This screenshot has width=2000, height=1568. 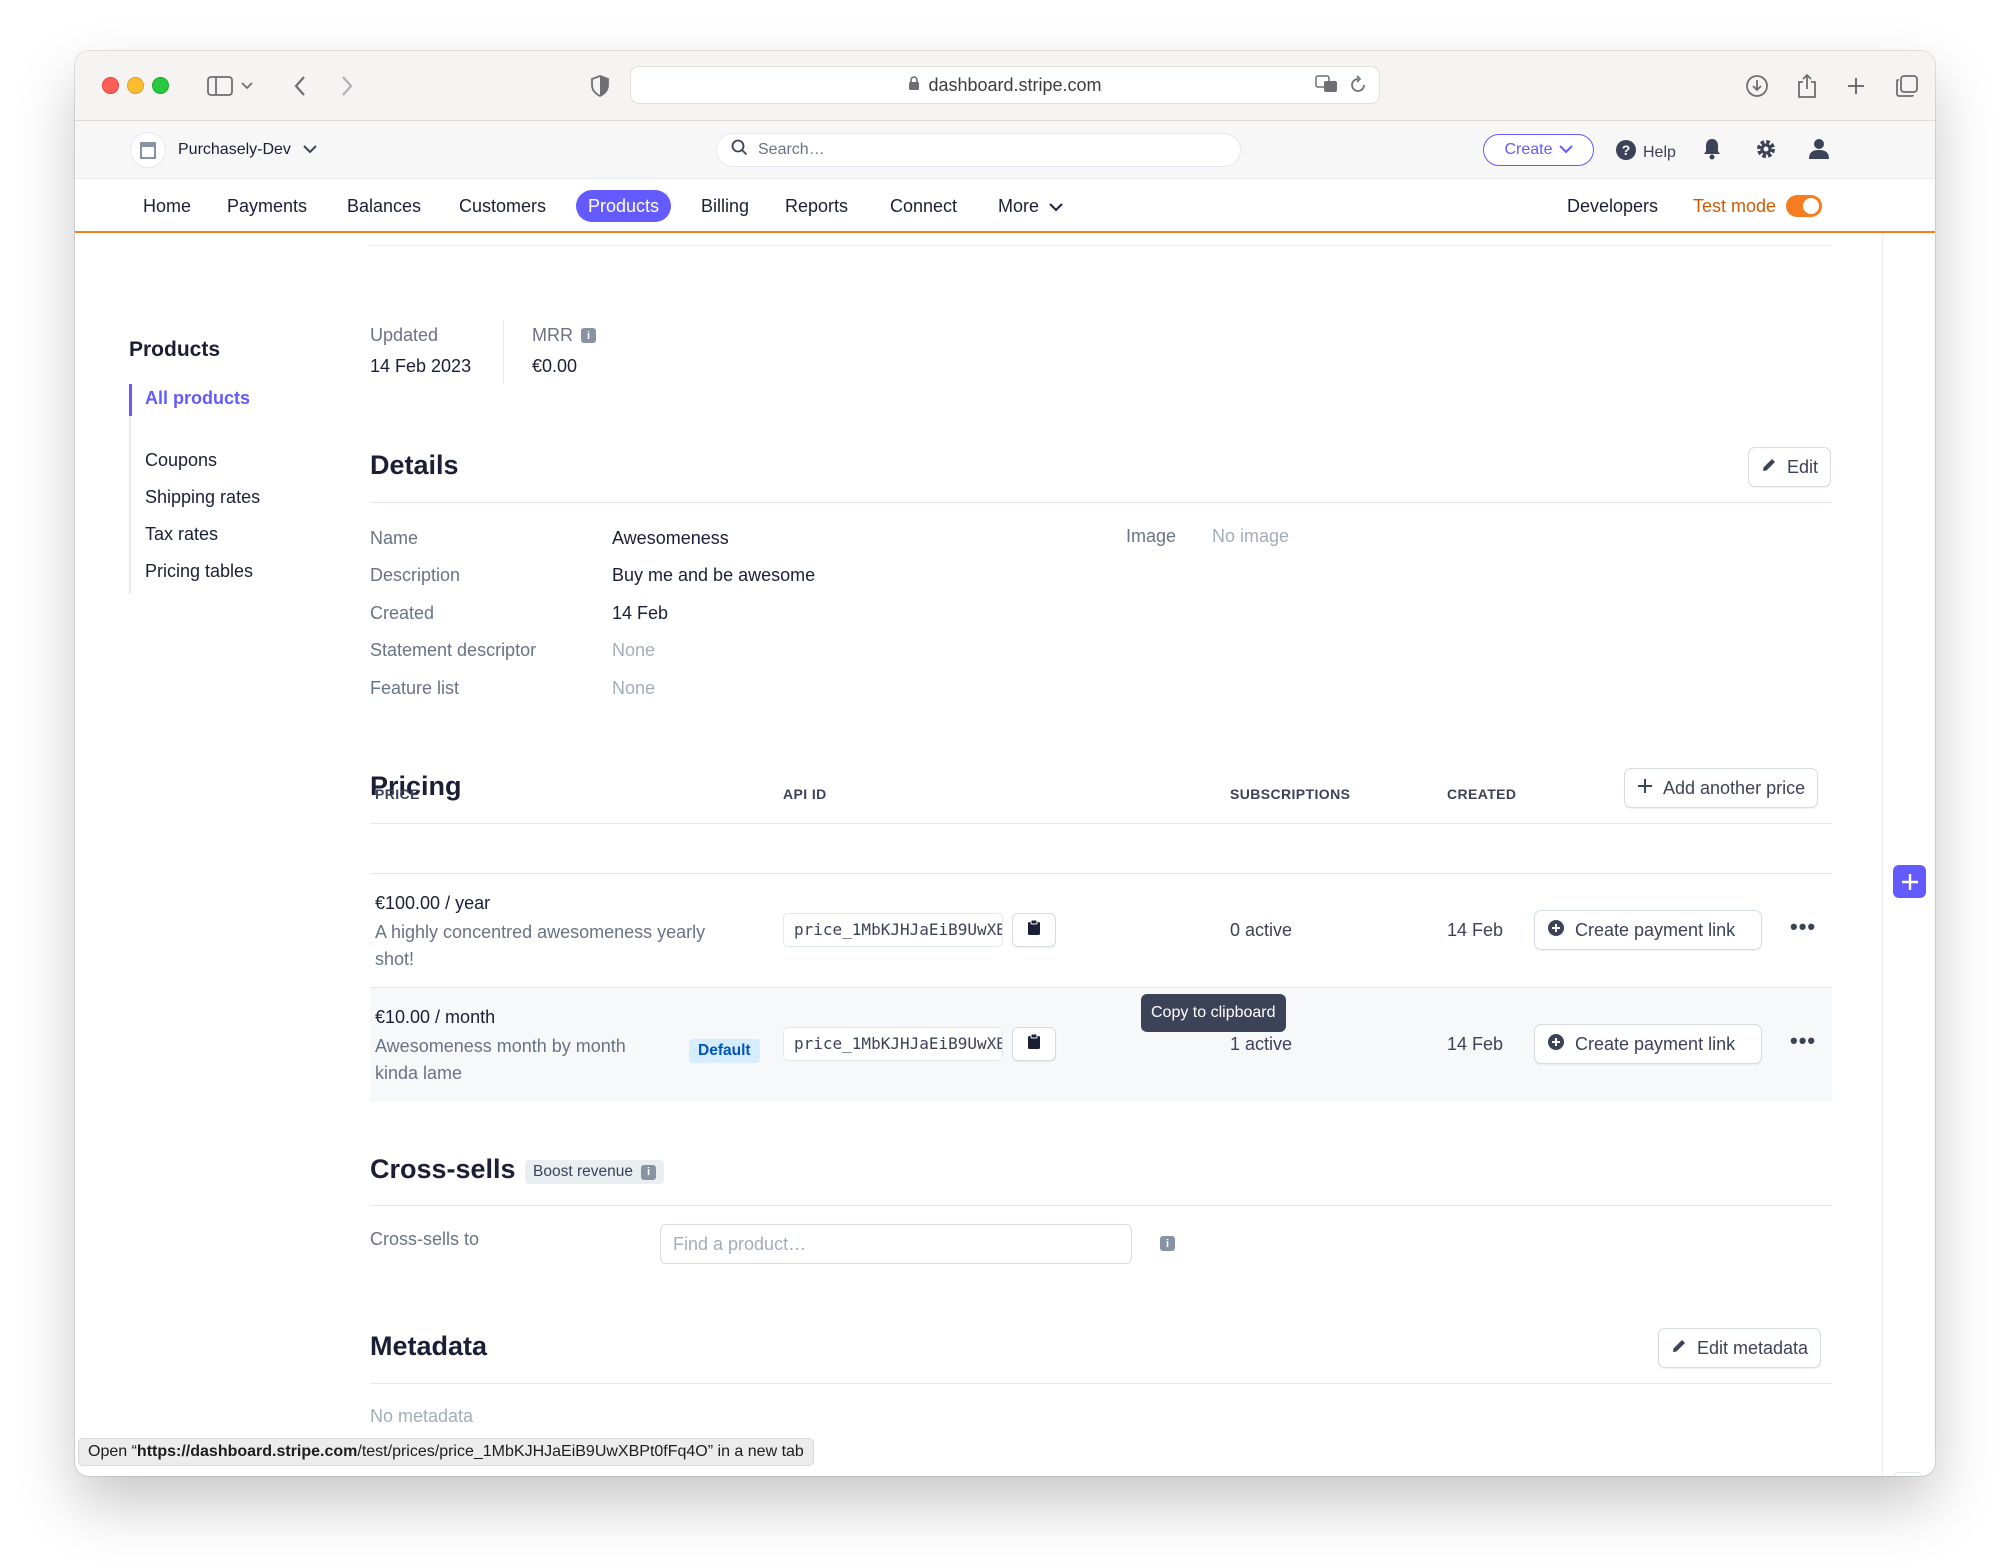 What do you see at coordinates (724, 1051) in the screenshot?
I see `default-badge: Default` at bounding box center [724, 1051].